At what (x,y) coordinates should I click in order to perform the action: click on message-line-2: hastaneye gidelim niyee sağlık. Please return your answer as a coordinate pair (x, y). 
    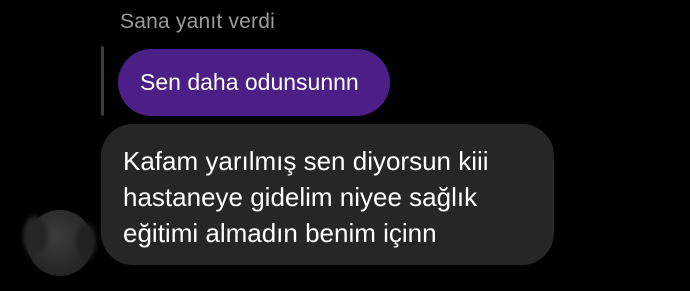
    Looking at the image, I should click on (300, 197).